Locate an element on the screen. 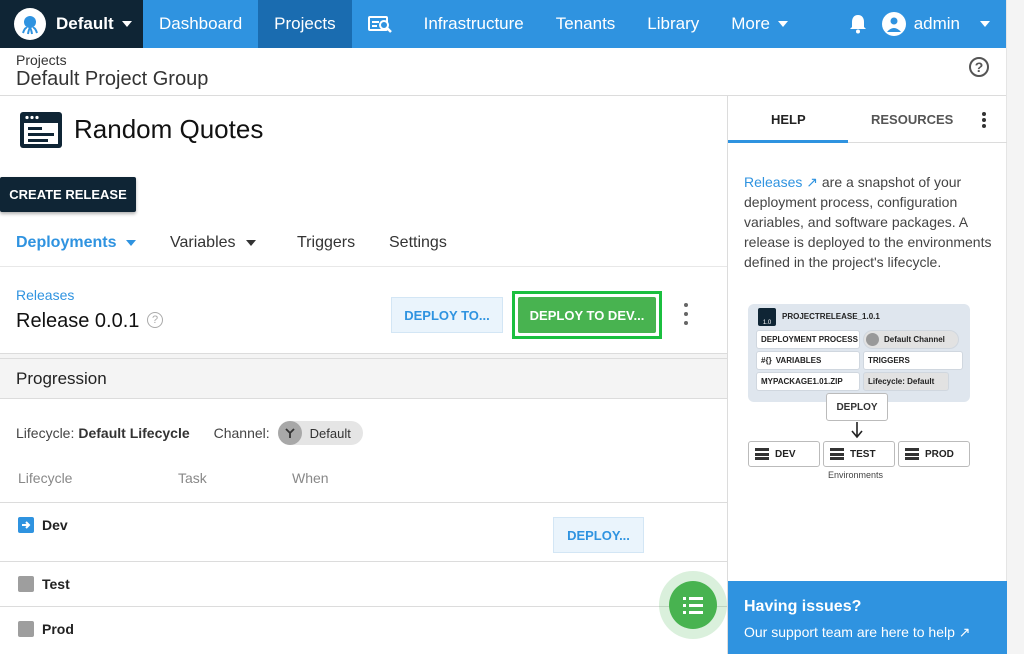 This screenshot has height=654, width=1024. progression-title: Progression is located at coordinates (61, 378).